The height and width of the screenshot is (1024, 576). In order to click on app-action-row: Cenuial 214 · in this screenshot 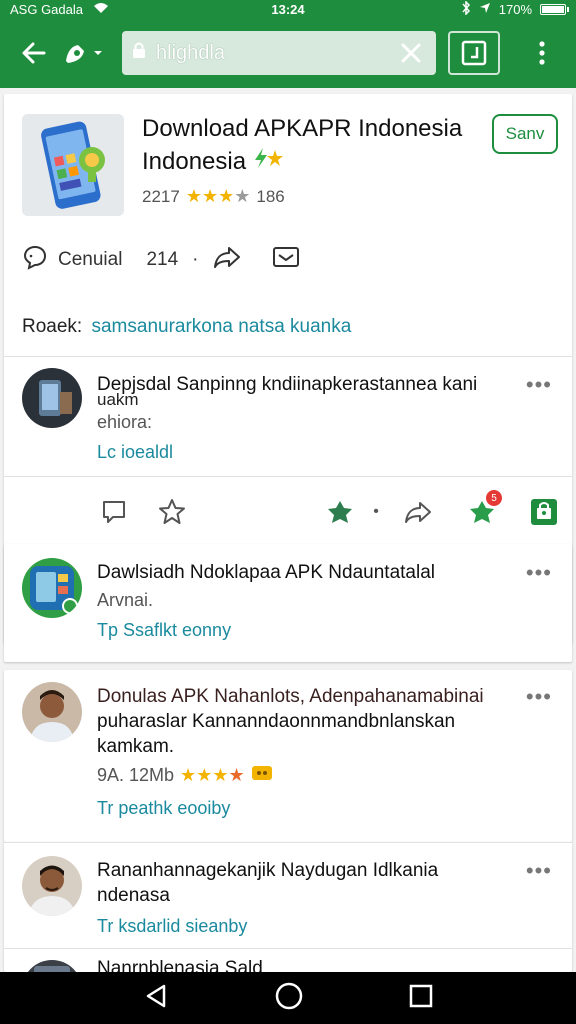, I will do `click(161, 260)`.